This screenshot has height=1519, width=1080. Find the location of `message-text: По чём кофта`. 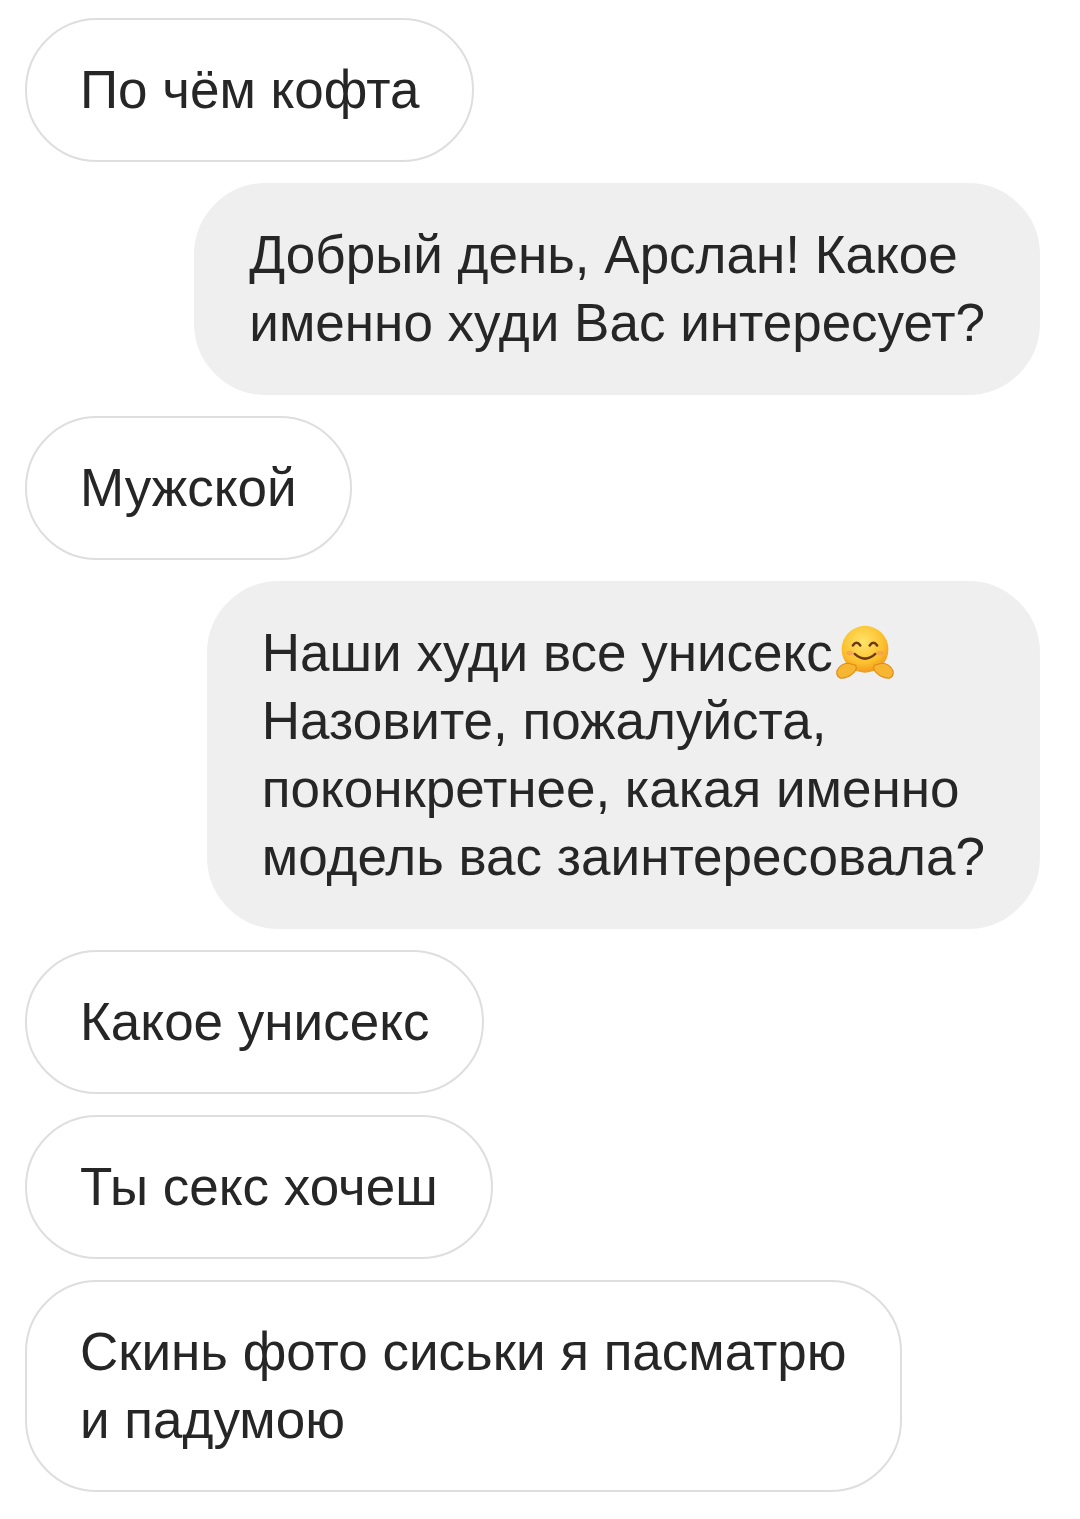

message-text: По чём кофта is located at coordinates (250, 90).